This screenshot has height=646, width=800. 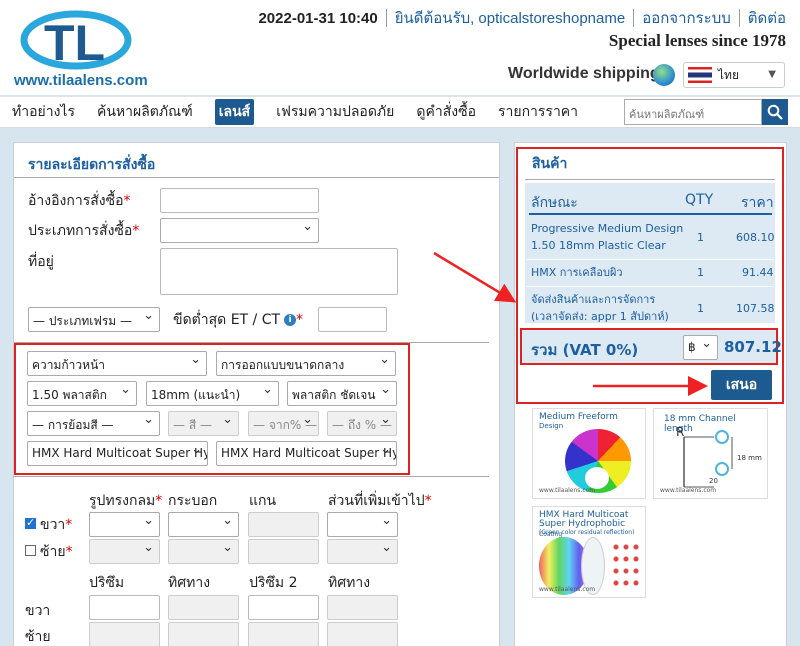 I want to click on left-prism-label: ซ้าย, so click(x=38, y=637).